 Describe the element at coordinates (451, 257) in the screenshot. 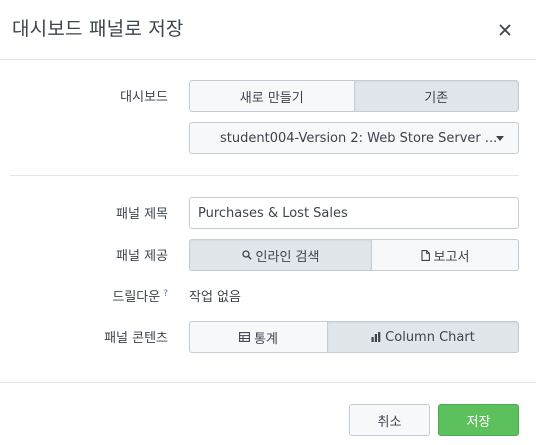

I see `report-label: 보고서` at that location.